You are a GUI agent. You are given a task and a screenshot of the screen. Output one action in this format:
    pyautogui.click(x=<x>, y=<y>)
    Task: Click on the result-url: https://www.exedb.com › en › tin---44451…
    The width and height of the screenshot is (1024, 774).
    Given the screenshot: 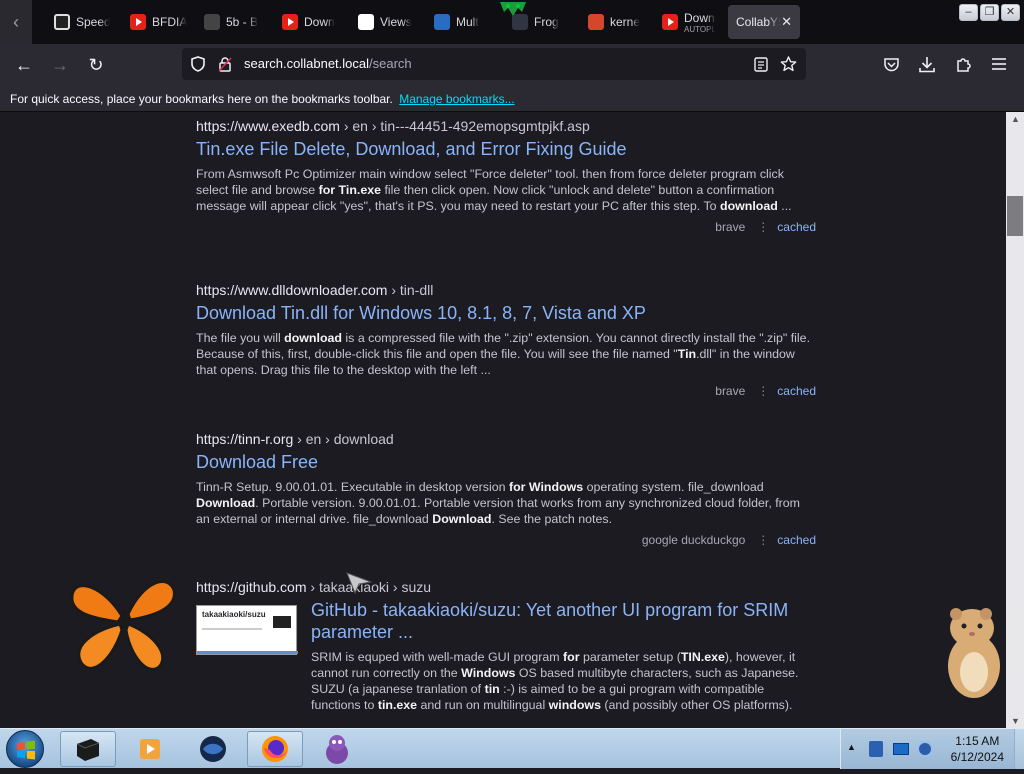 What is the action you would take?
    pyautogui.click(x=506, y=126)
    